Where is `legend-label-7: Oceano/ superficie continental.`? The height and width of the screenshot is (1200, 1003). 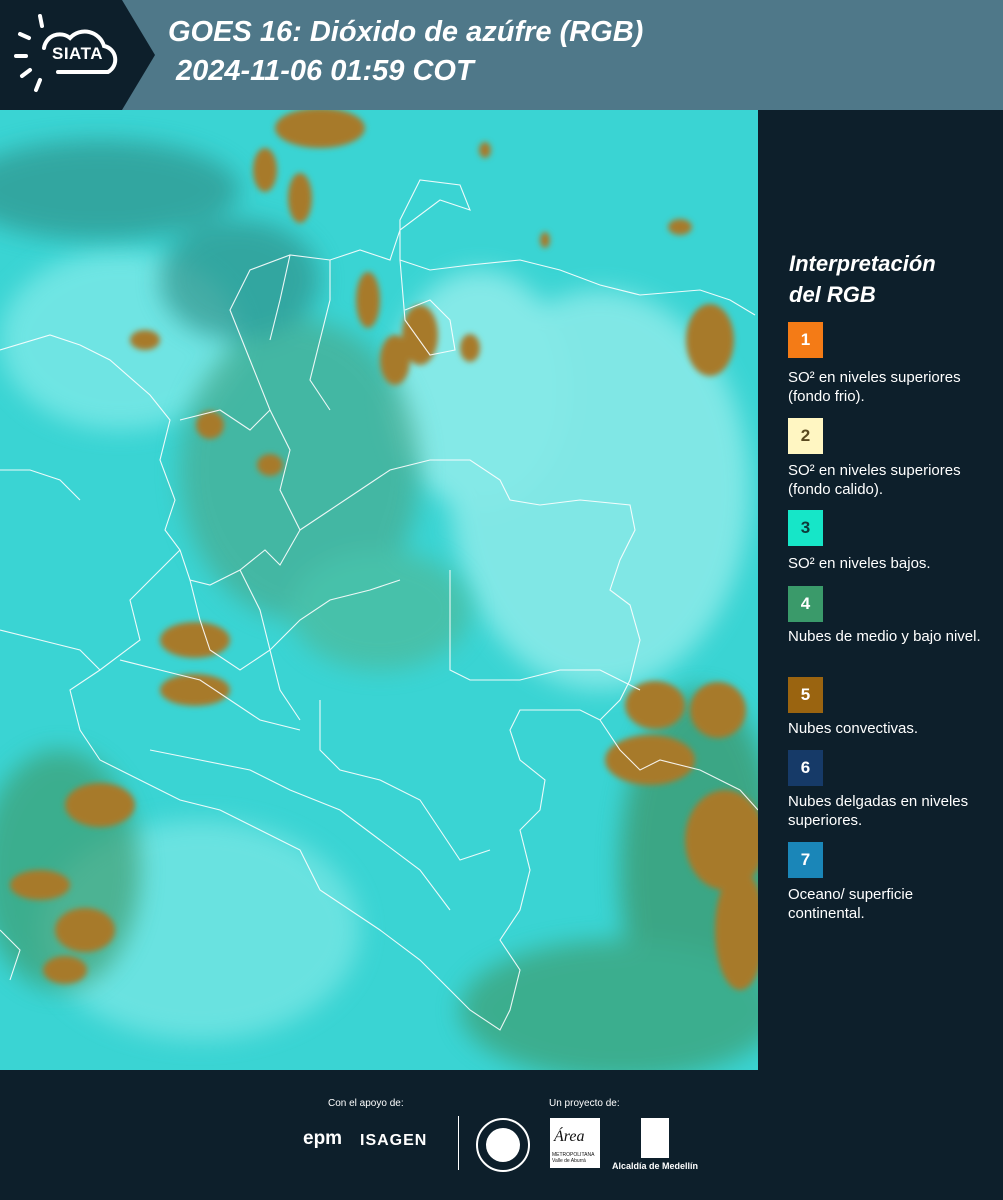 legend-label-7: Oceano/ superficie continental. is located at coordinates (851, 904).